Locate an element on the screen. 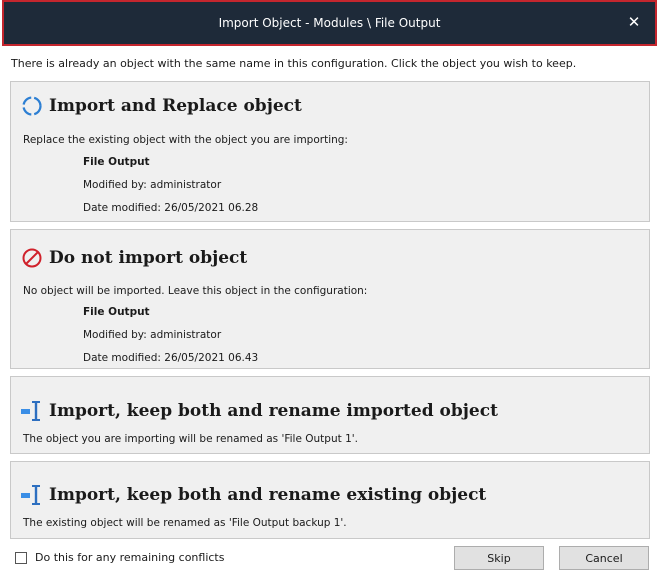  title-bar: Import Object - Modules \ File Output ✕ is located at coordinates (329, 23).